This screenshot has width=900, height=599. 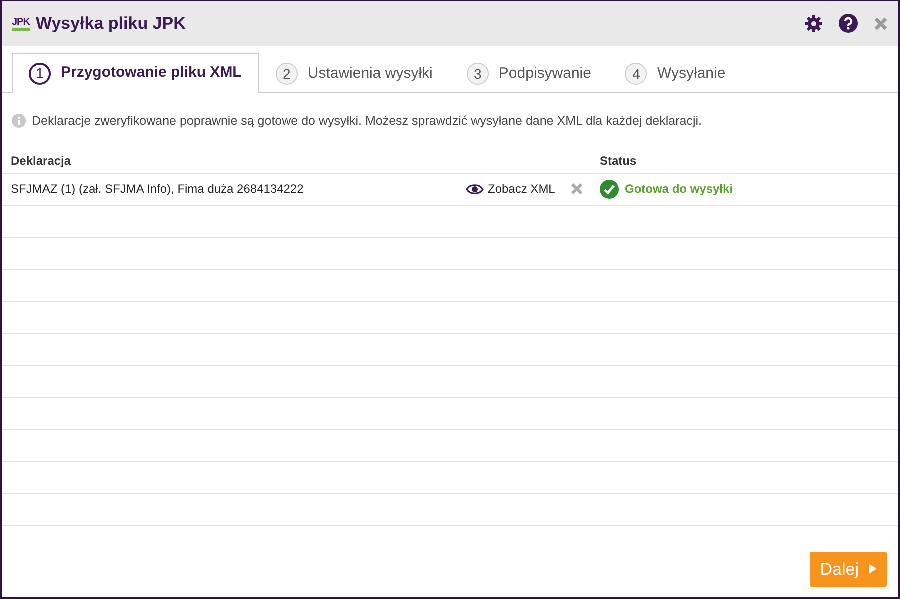 What do you see at coordinates (511, 189) in the screenshot?
I see `view-xml-link: Zobacz XML` at bounding box center [511, 189].